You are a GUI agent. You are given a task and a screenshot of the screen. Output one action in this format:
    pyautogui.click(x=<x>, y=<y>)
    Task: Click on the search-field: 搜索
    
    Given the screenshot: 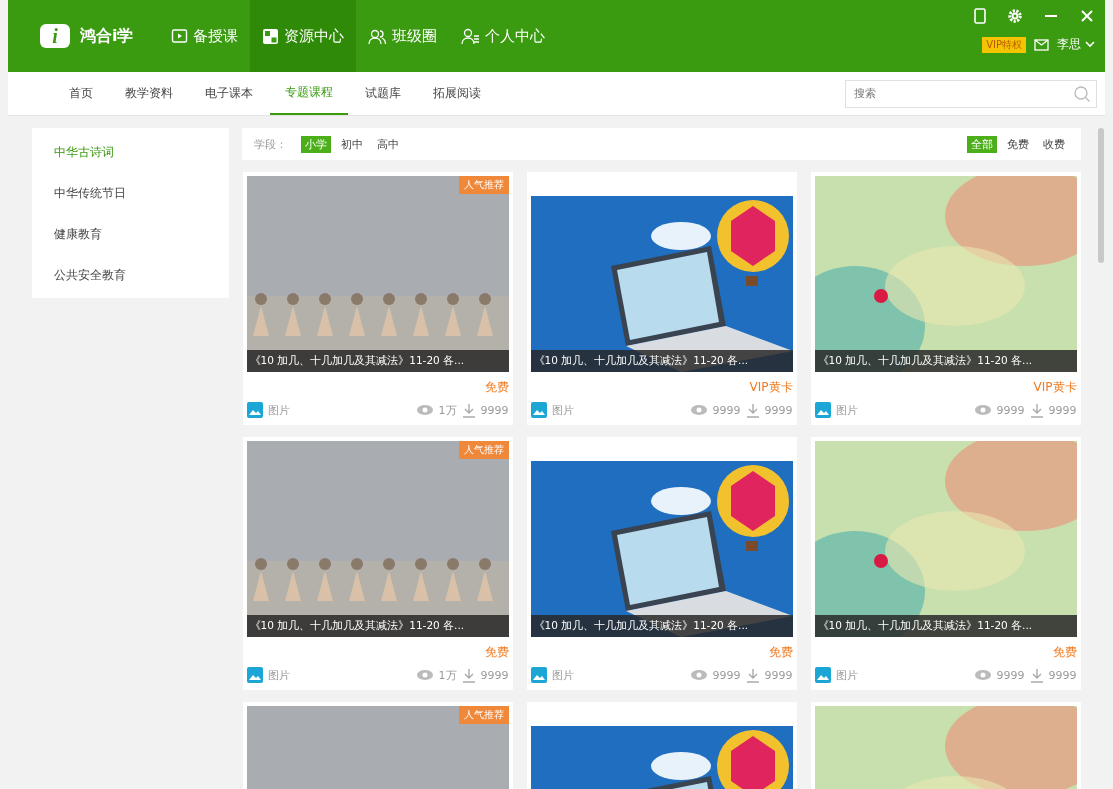 What is the action you would take?
    pyautogui.click(x=971, y=93)
    